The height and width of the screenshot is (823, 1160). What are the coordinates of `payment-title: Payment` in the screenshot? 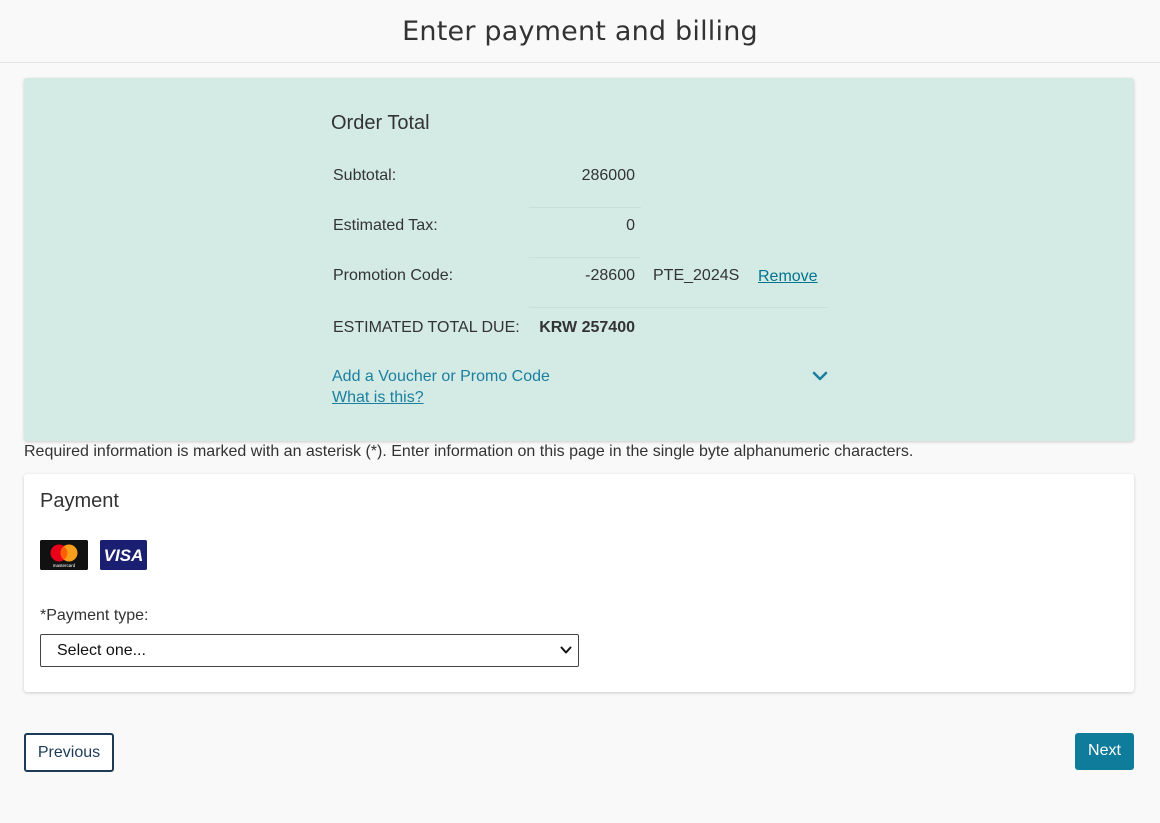 It's located at (79, 501).